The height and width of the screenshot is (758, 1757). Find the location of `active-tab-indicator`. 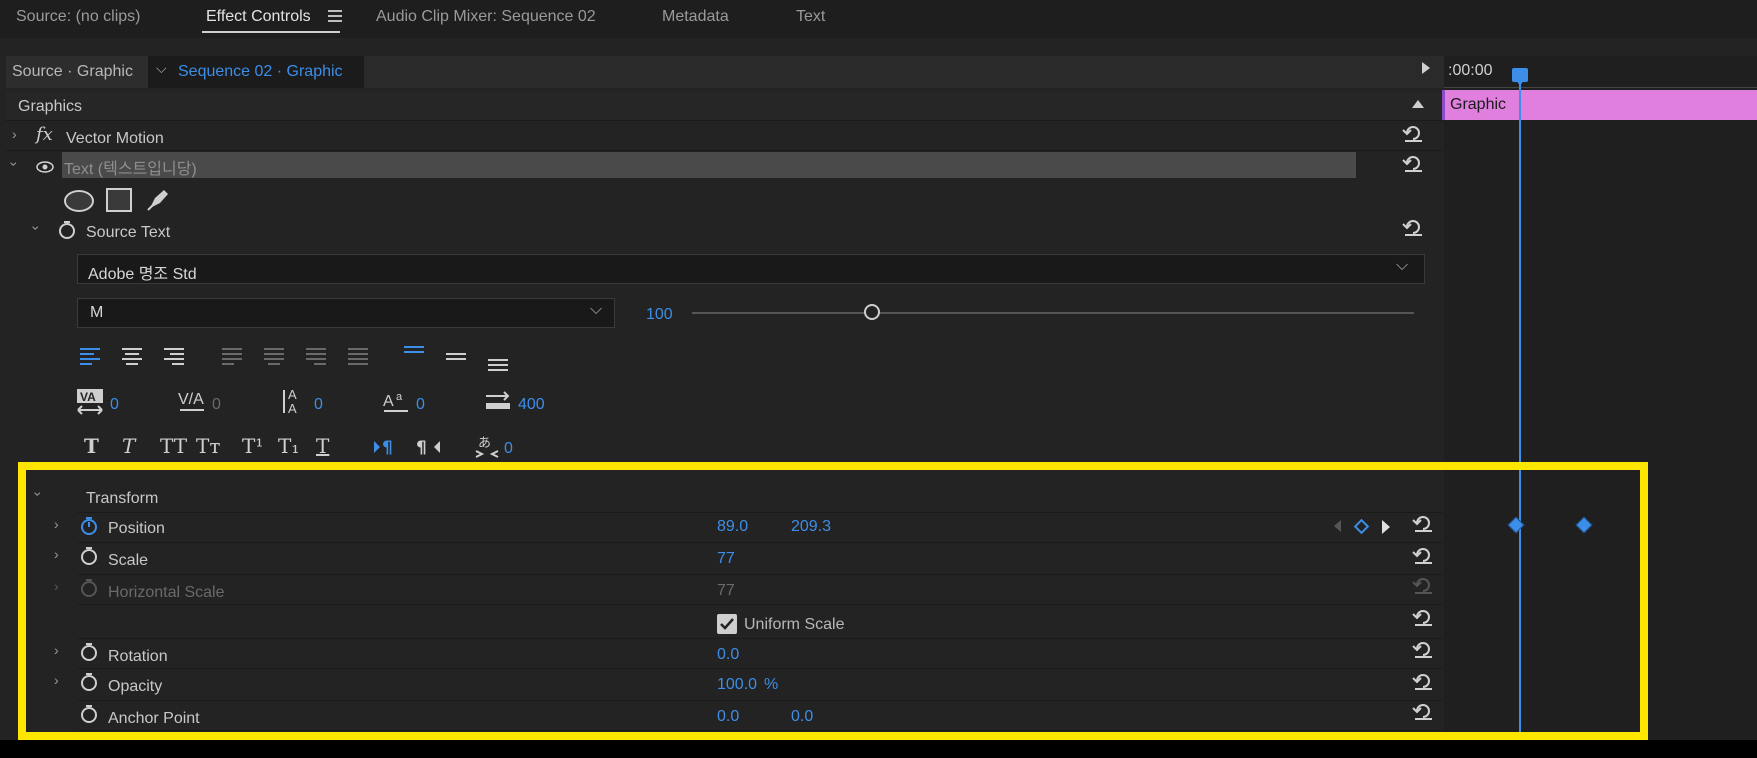

active-tab-indicator is located at coordinates (271, 32).